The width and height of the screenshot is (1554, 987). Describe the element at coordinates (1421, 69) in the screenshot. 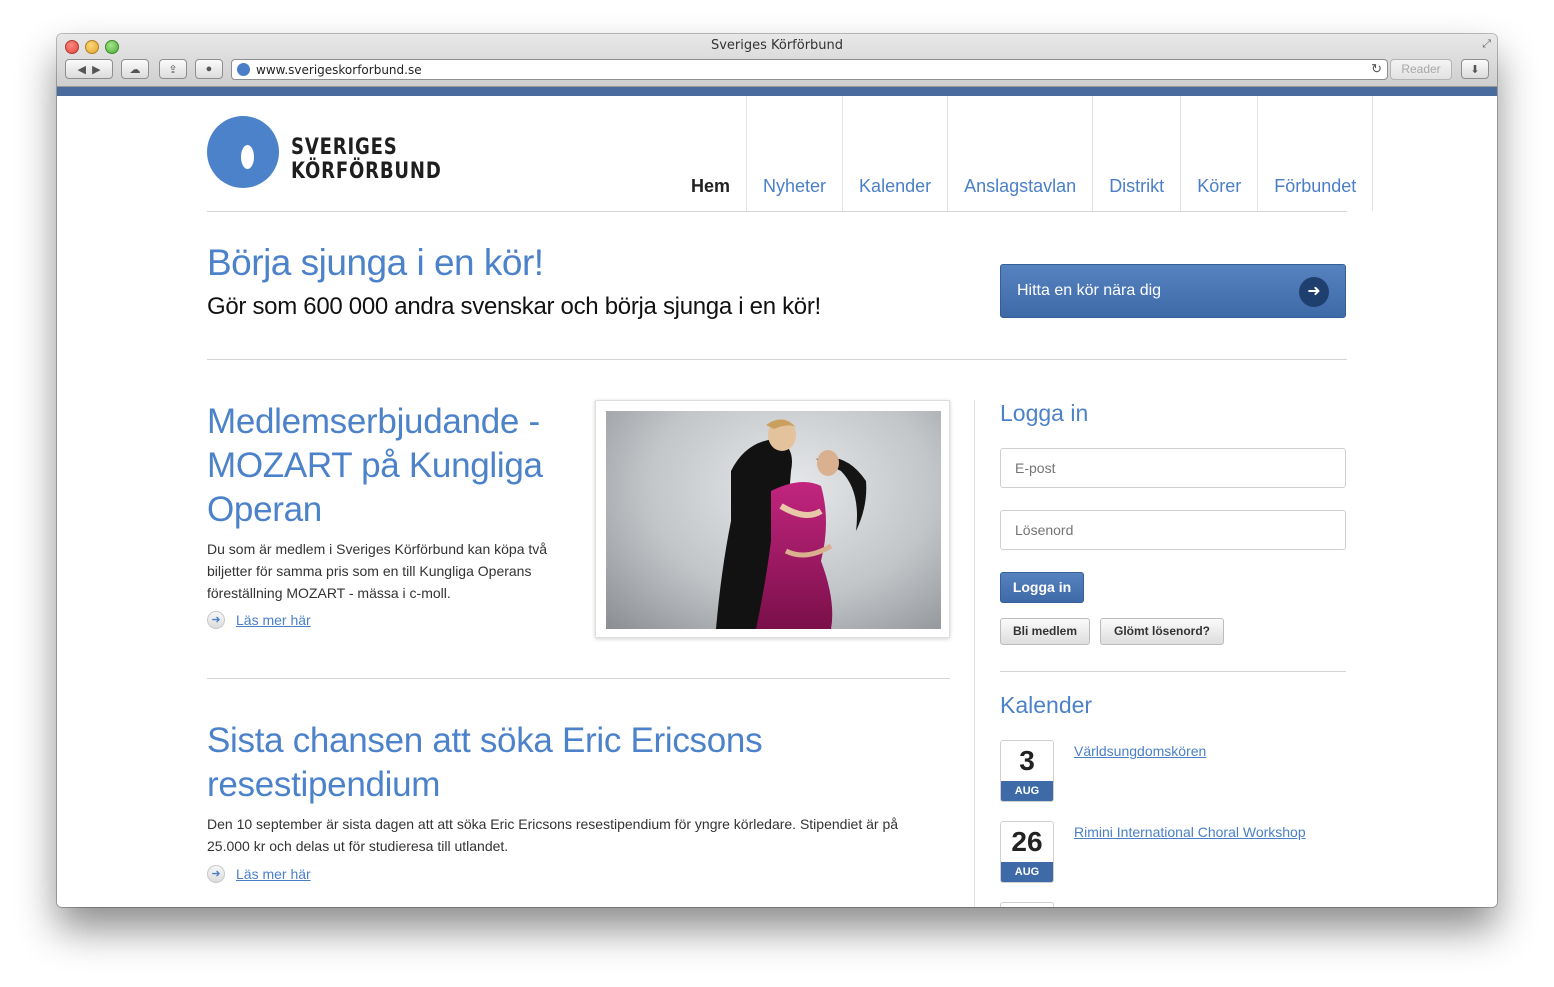

I see `reader-button: Reader` at that location.